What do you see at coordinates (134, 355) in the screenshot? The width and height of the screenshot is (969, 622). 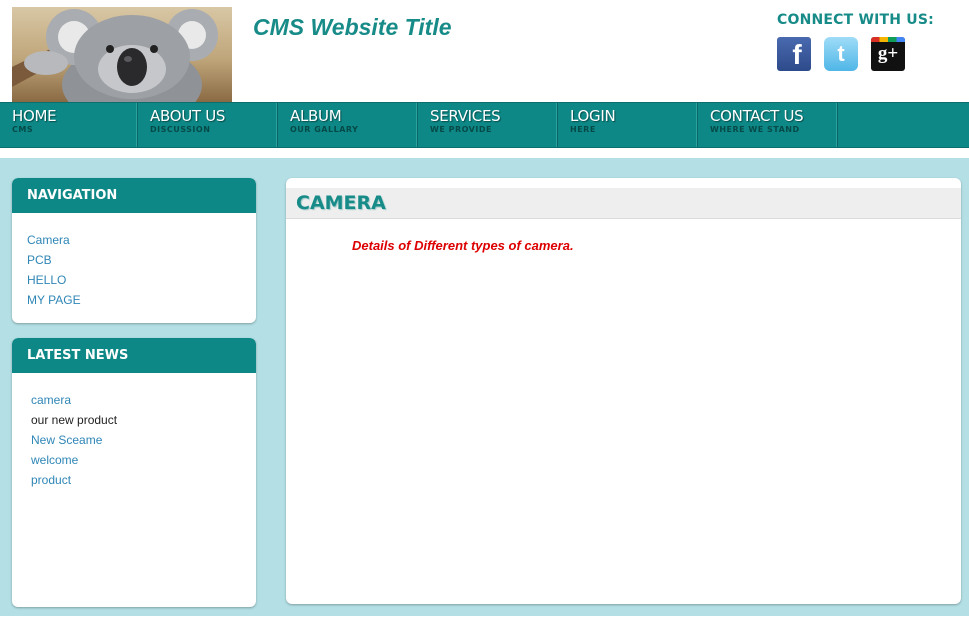 I see `latest-news-title: LATEST NEWS` at bounding box center [134, 355].